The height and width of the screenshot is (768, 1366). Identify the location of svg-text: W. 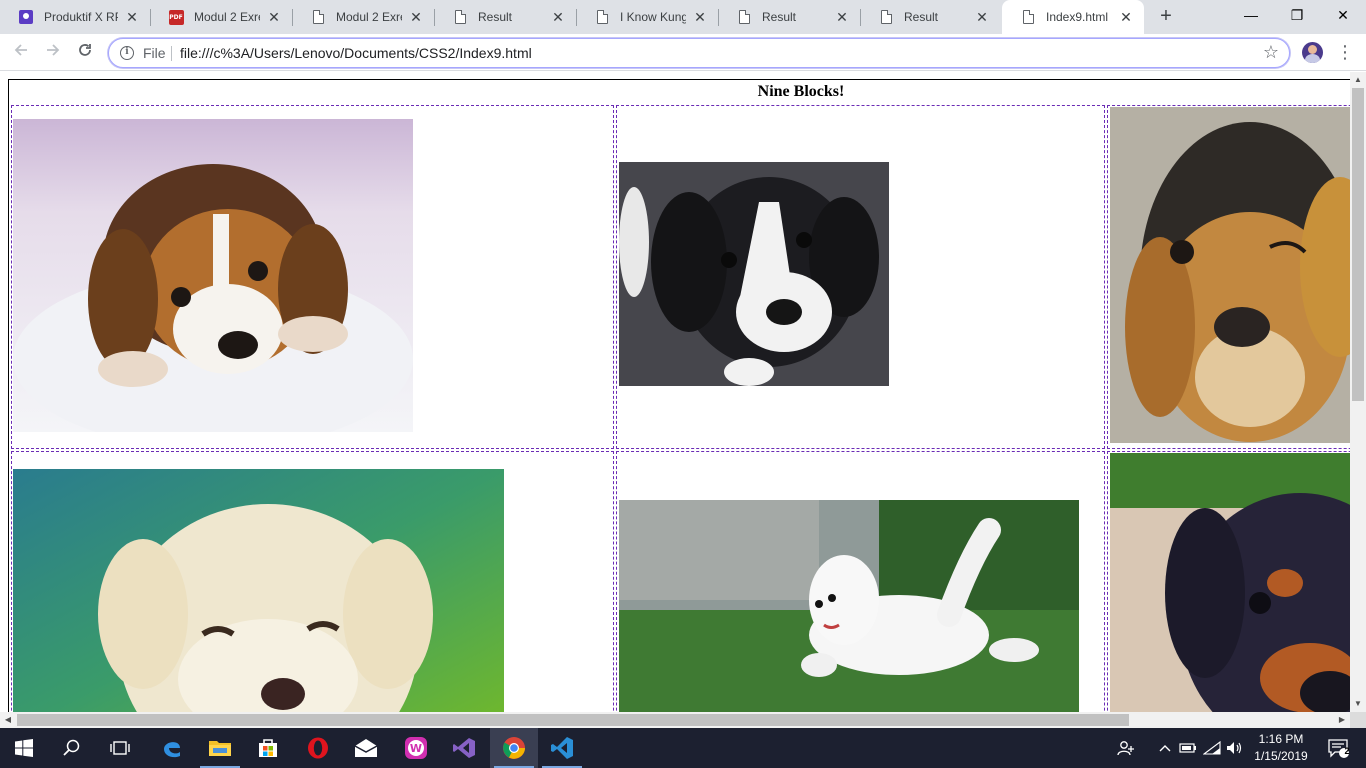
(416, 748).